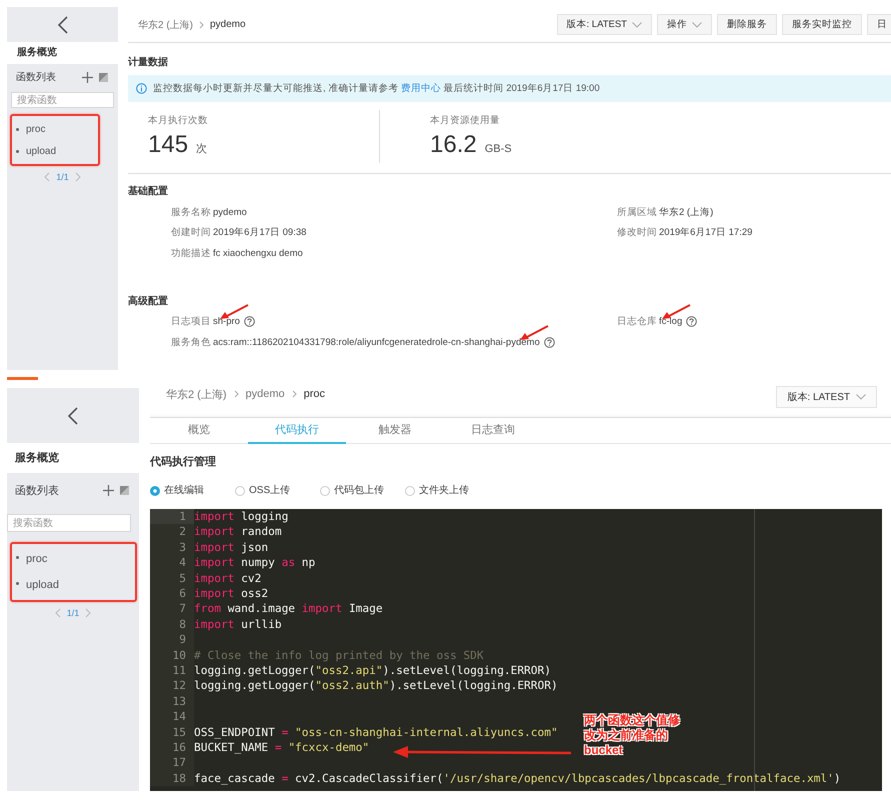 This screenshot has width=891, height=806. I want to click on line-number: 2, so click(172, 532).